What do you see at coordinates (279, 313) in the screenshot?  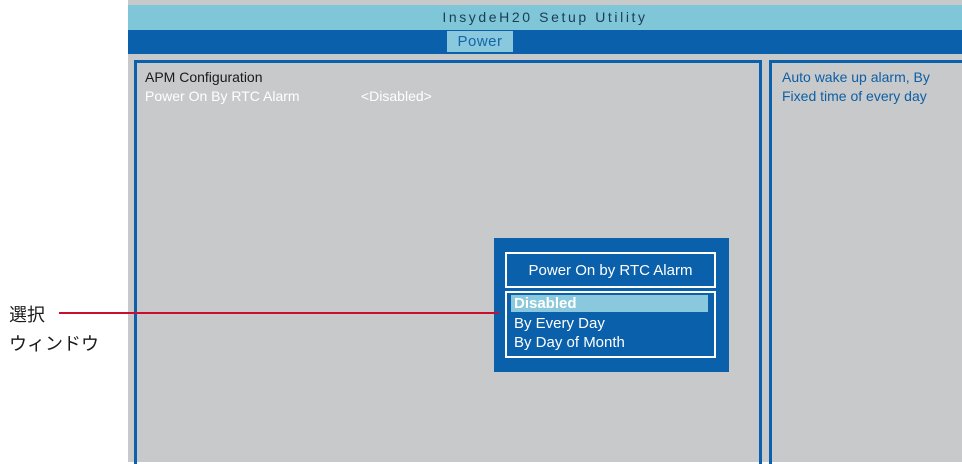 I see `annotation-pointer-line` at bounding box center [279, 313].